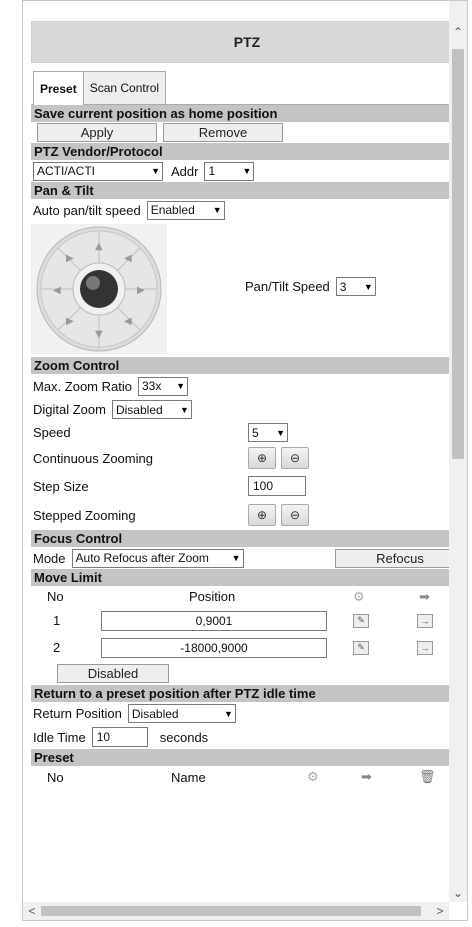 The height and width of the screenshot is (927, 472). Describe the element at coordinates (247, 210) in the screenshot. I see `auto-speed-row: Auto pan/tilt speed Enabled ▼` at that location.